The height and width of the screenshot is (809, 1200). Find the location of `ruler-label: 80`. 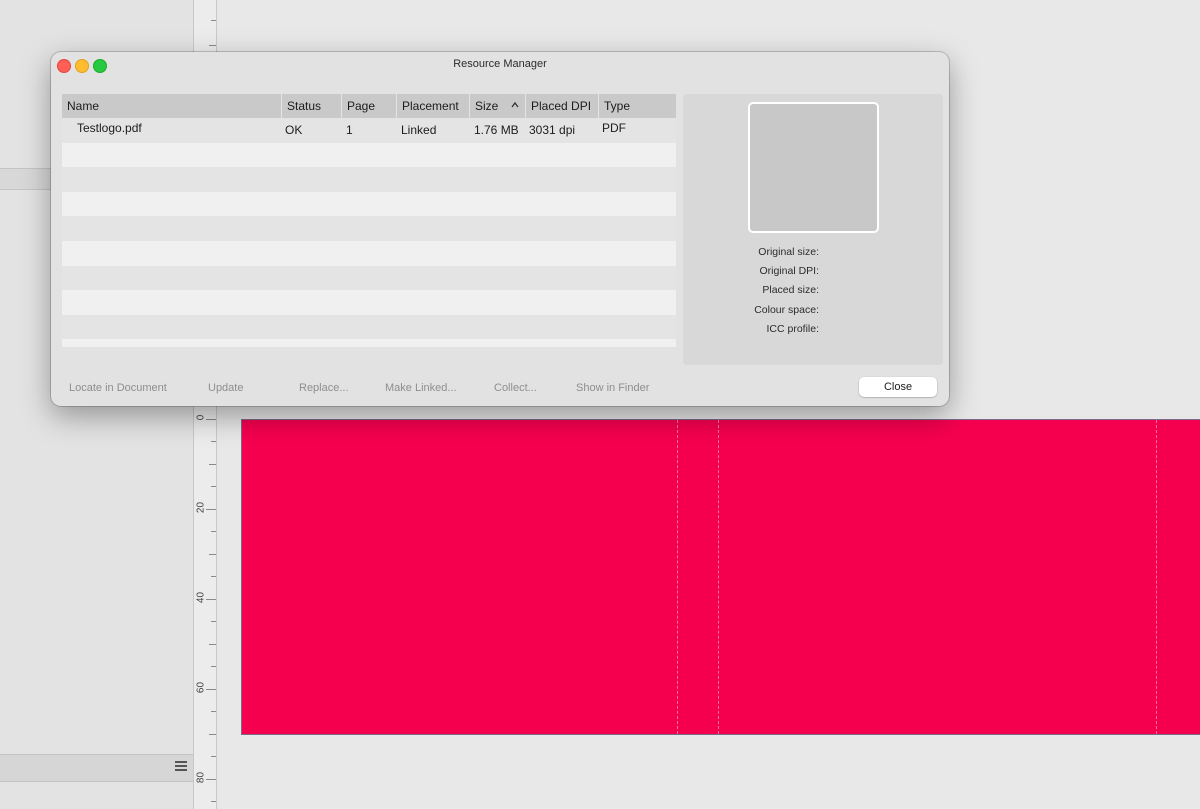

ruler-label: 80 is located at coordinates (201, 777).